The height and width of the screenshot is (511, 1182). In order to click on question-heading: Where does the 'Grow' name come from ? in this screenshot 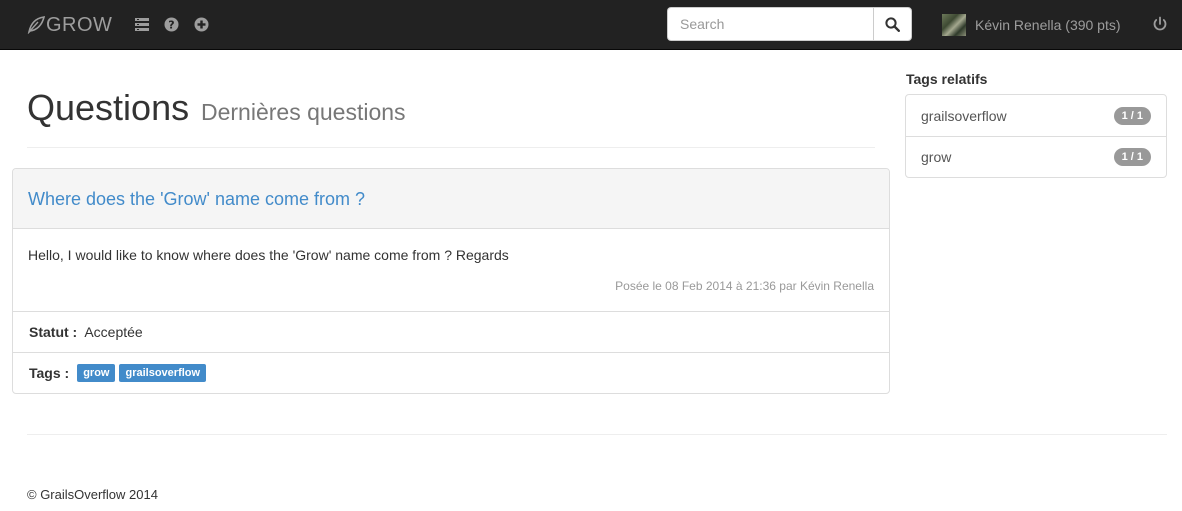, I will do `click(451, 199)`.